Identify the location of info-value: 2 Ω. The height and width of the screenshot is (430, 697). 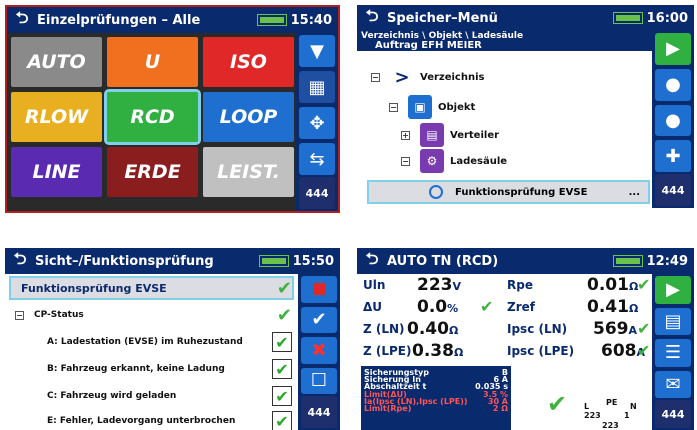
(500, 409).